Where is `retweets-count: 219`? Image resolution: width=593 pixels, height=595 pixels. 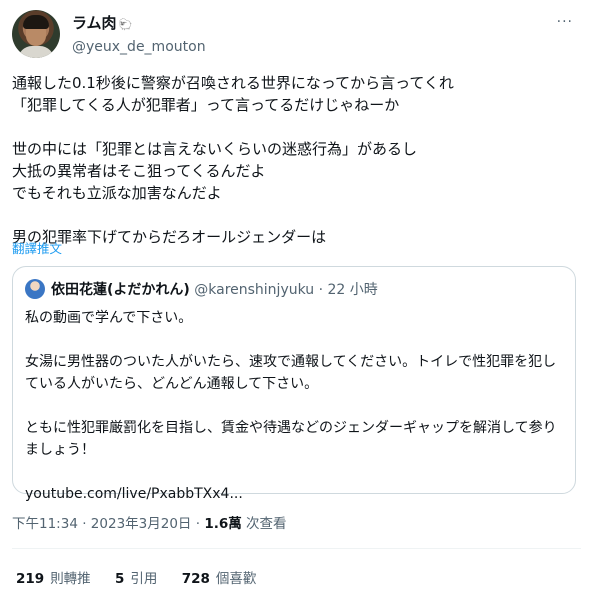 retweets-count: 219 is located at coordinates (30, 579).